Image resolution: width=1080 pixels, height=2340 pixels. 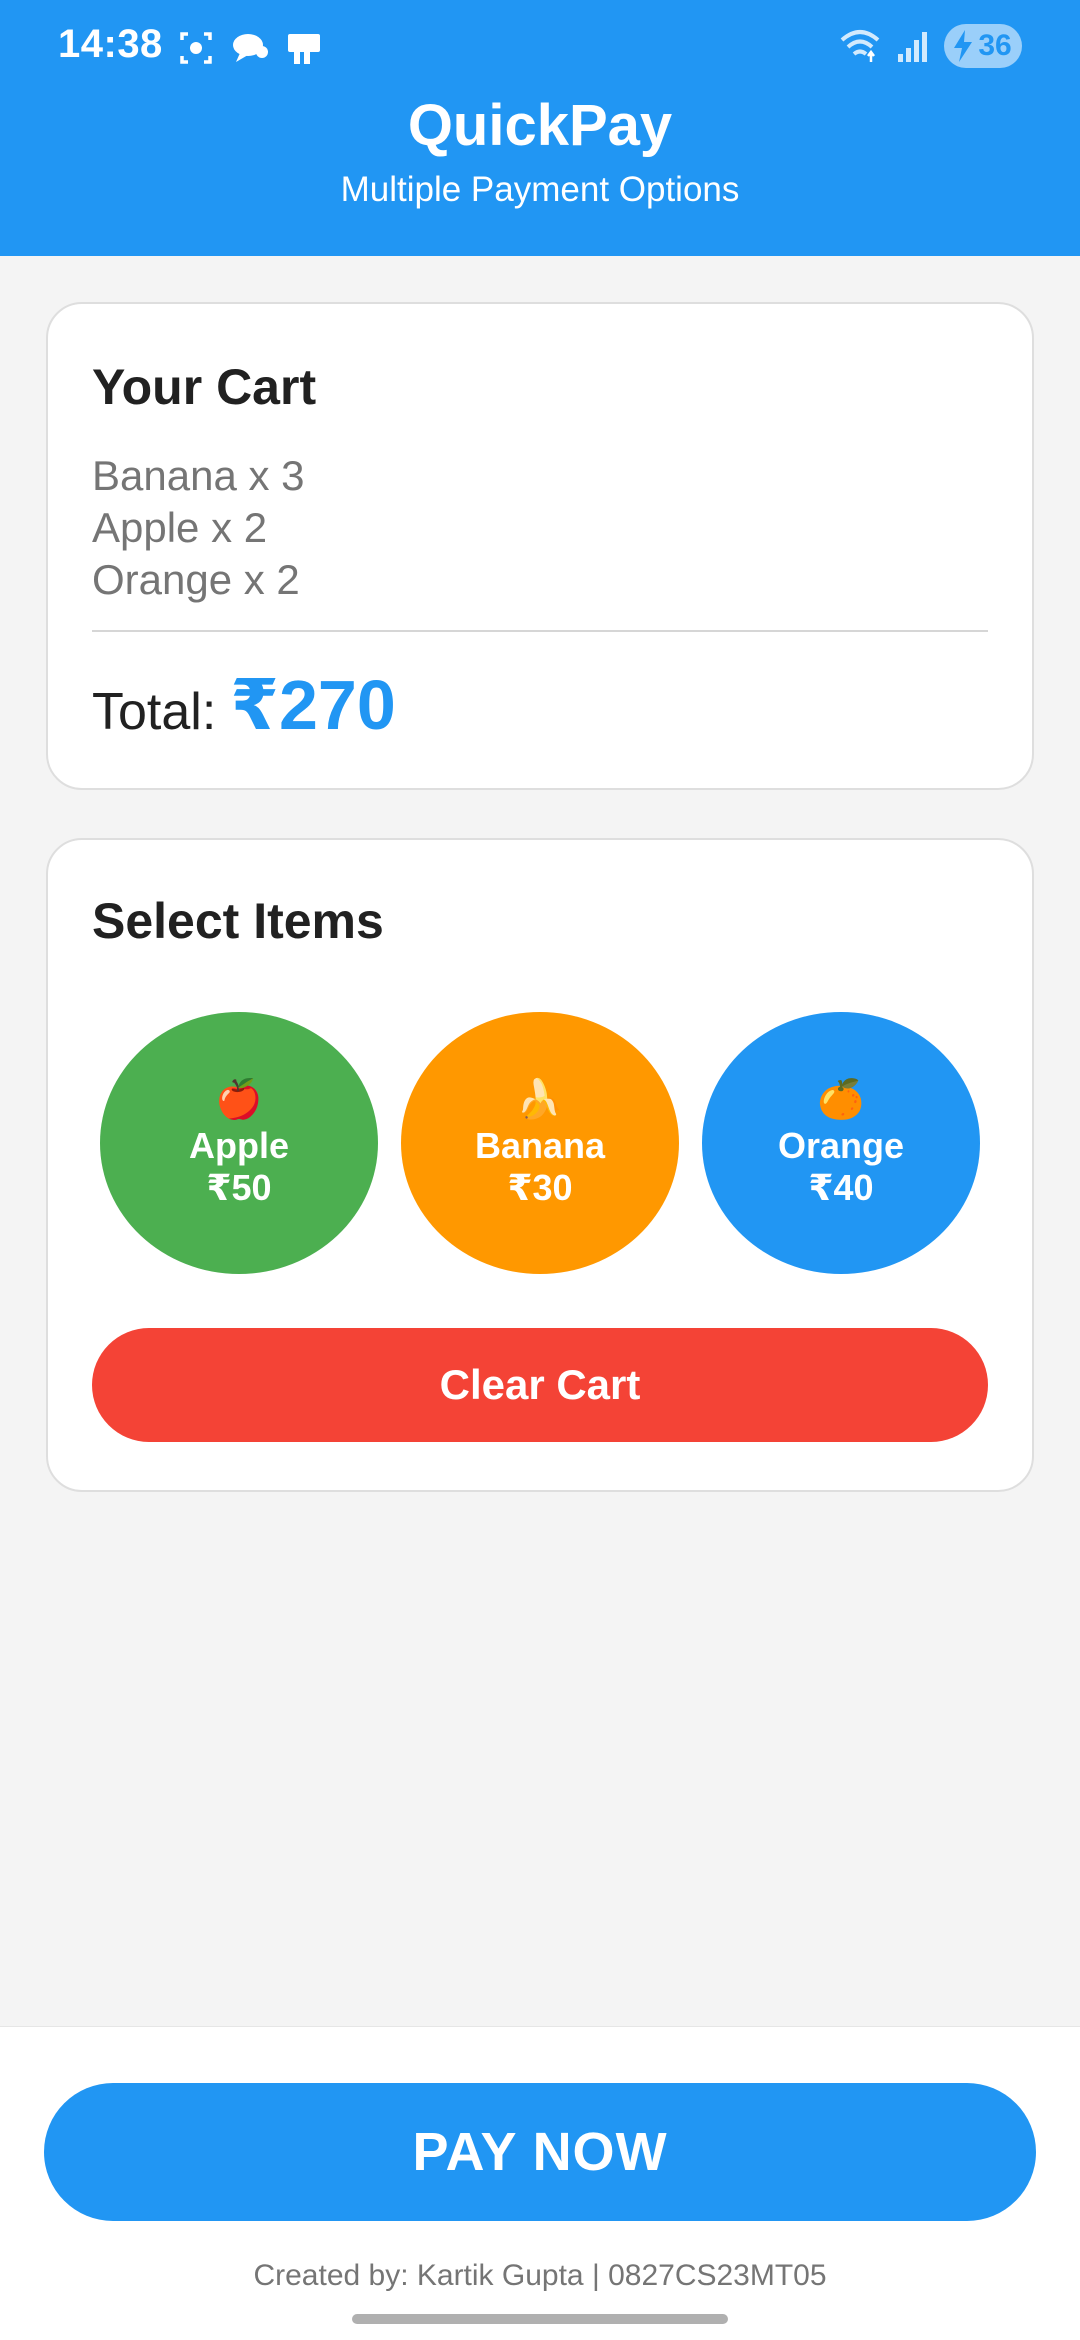 What do you see at coordinates (841, 1100) in the screenshot?
I see `orange-icon: 🍊` at bounding box center [841, 1100].